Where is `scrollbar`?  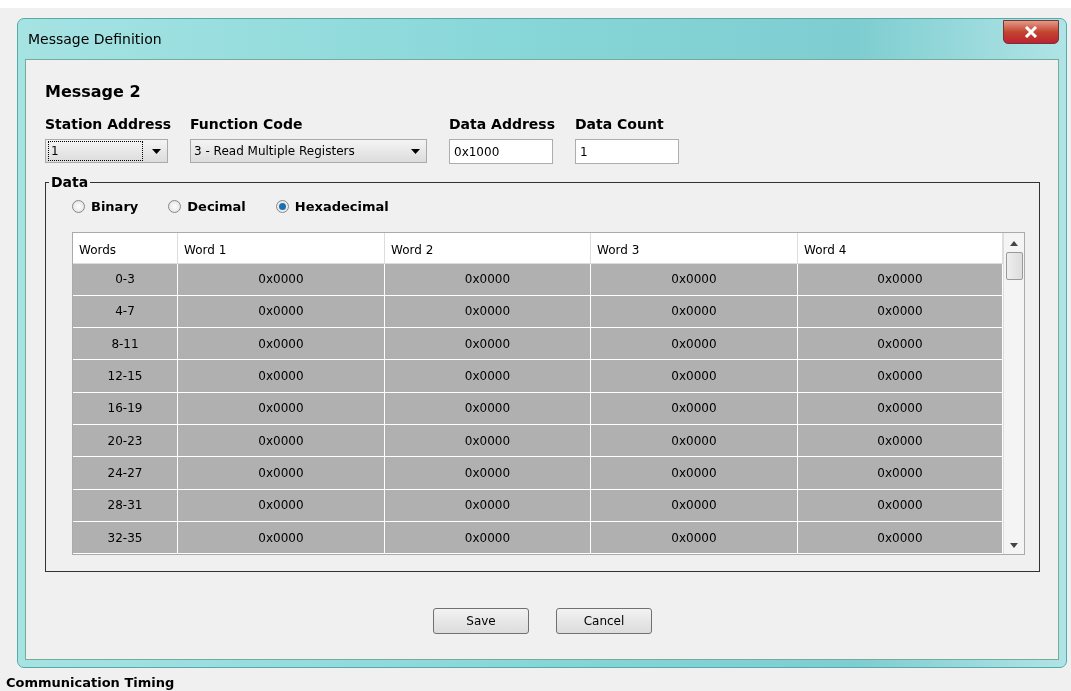
scrollbar is located at coordinates (1013, 393).